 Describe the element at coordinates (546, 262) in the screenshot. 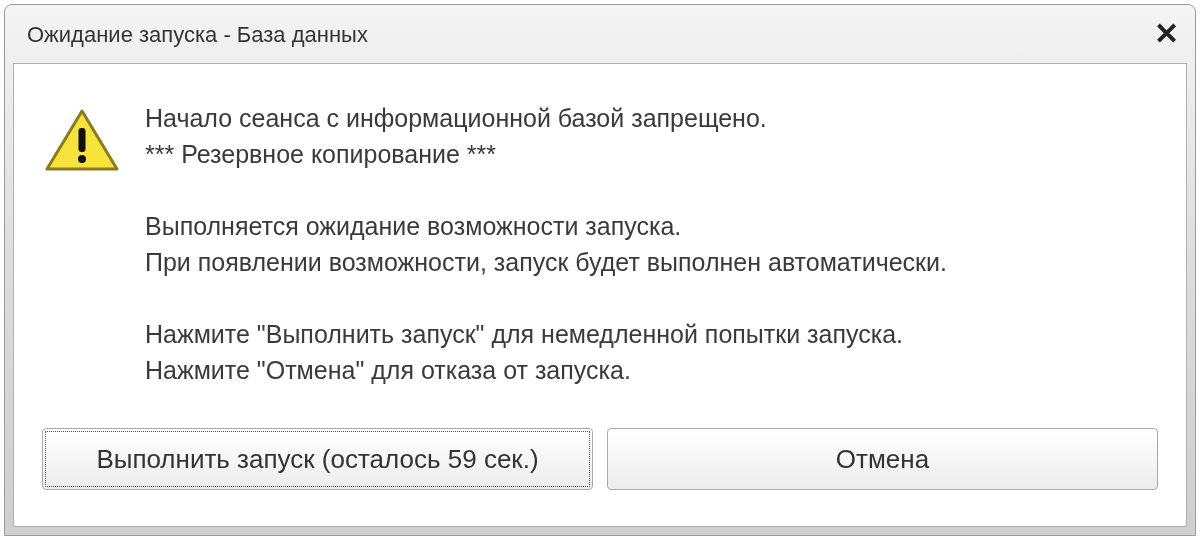

I see `message-line: При появлении возможности, запуск будет выполнен автоматически.` at that location.